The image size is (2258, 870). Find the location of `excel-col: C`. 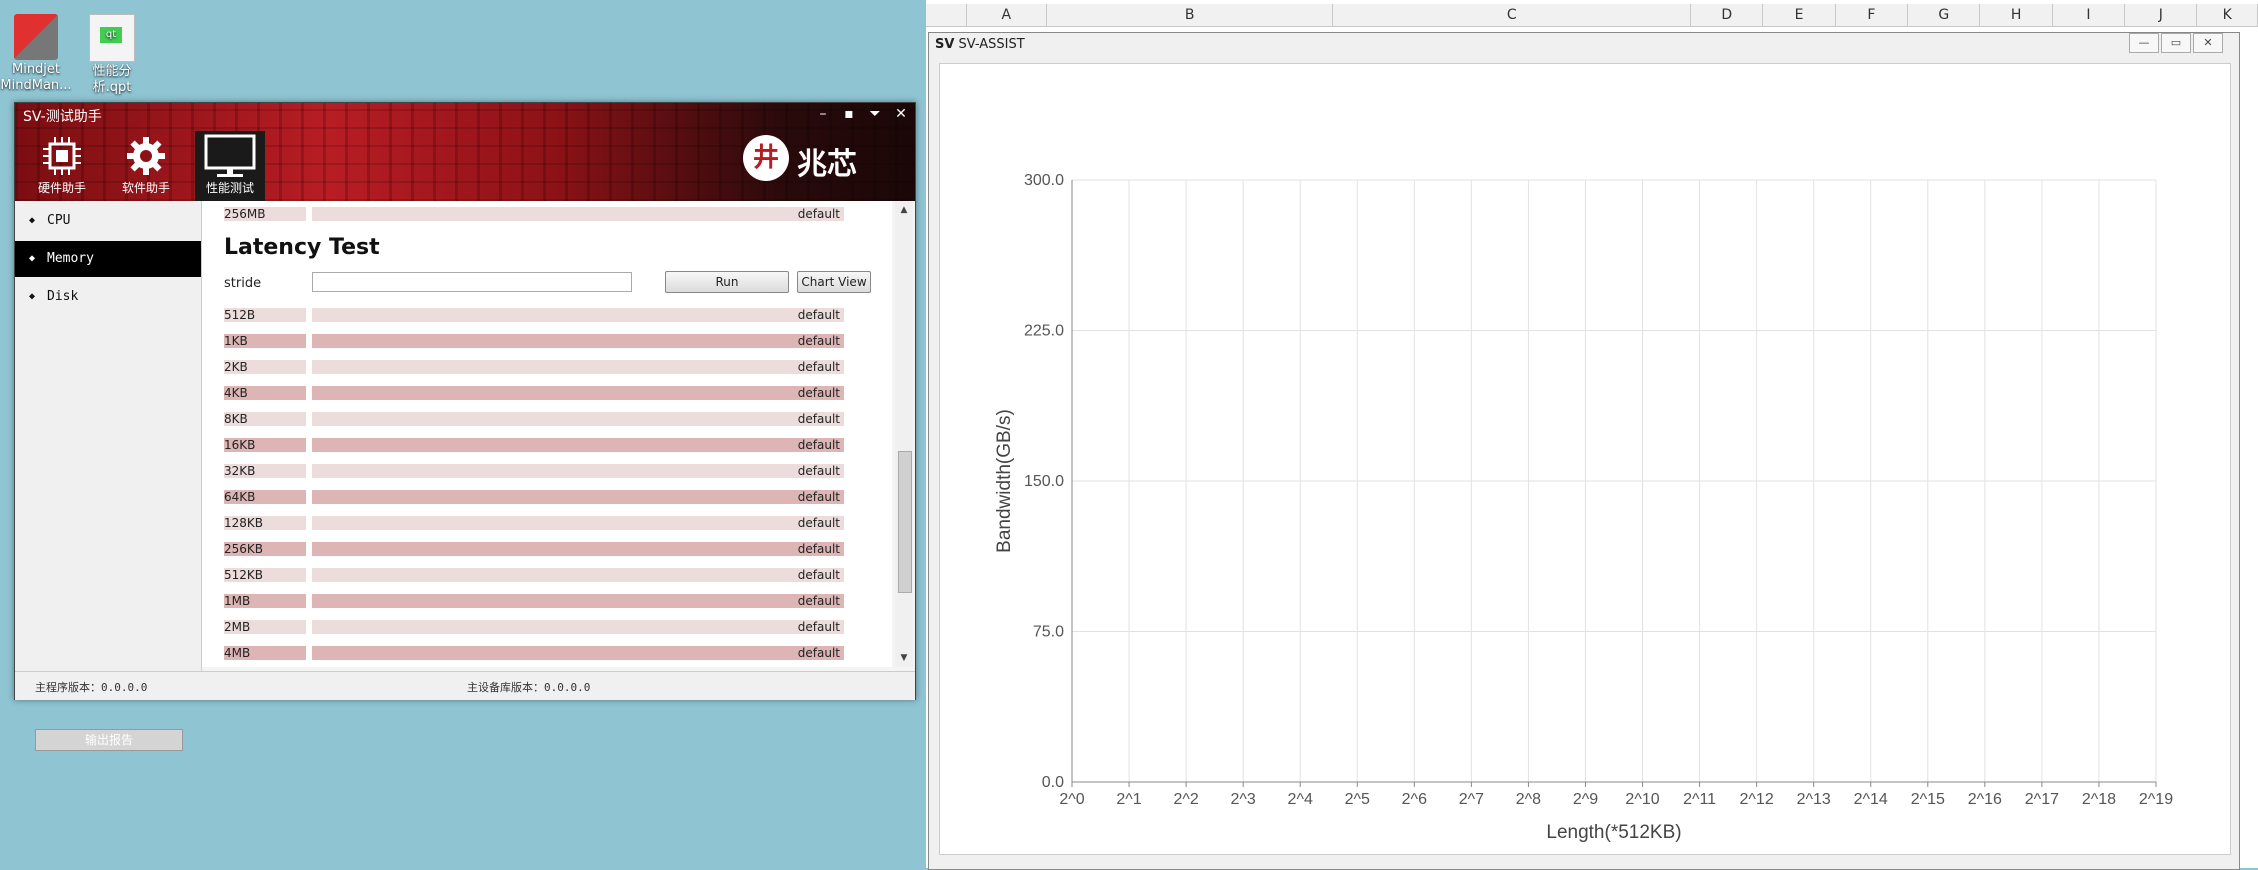

excel-col: C is located at coordinates (1512, 15).